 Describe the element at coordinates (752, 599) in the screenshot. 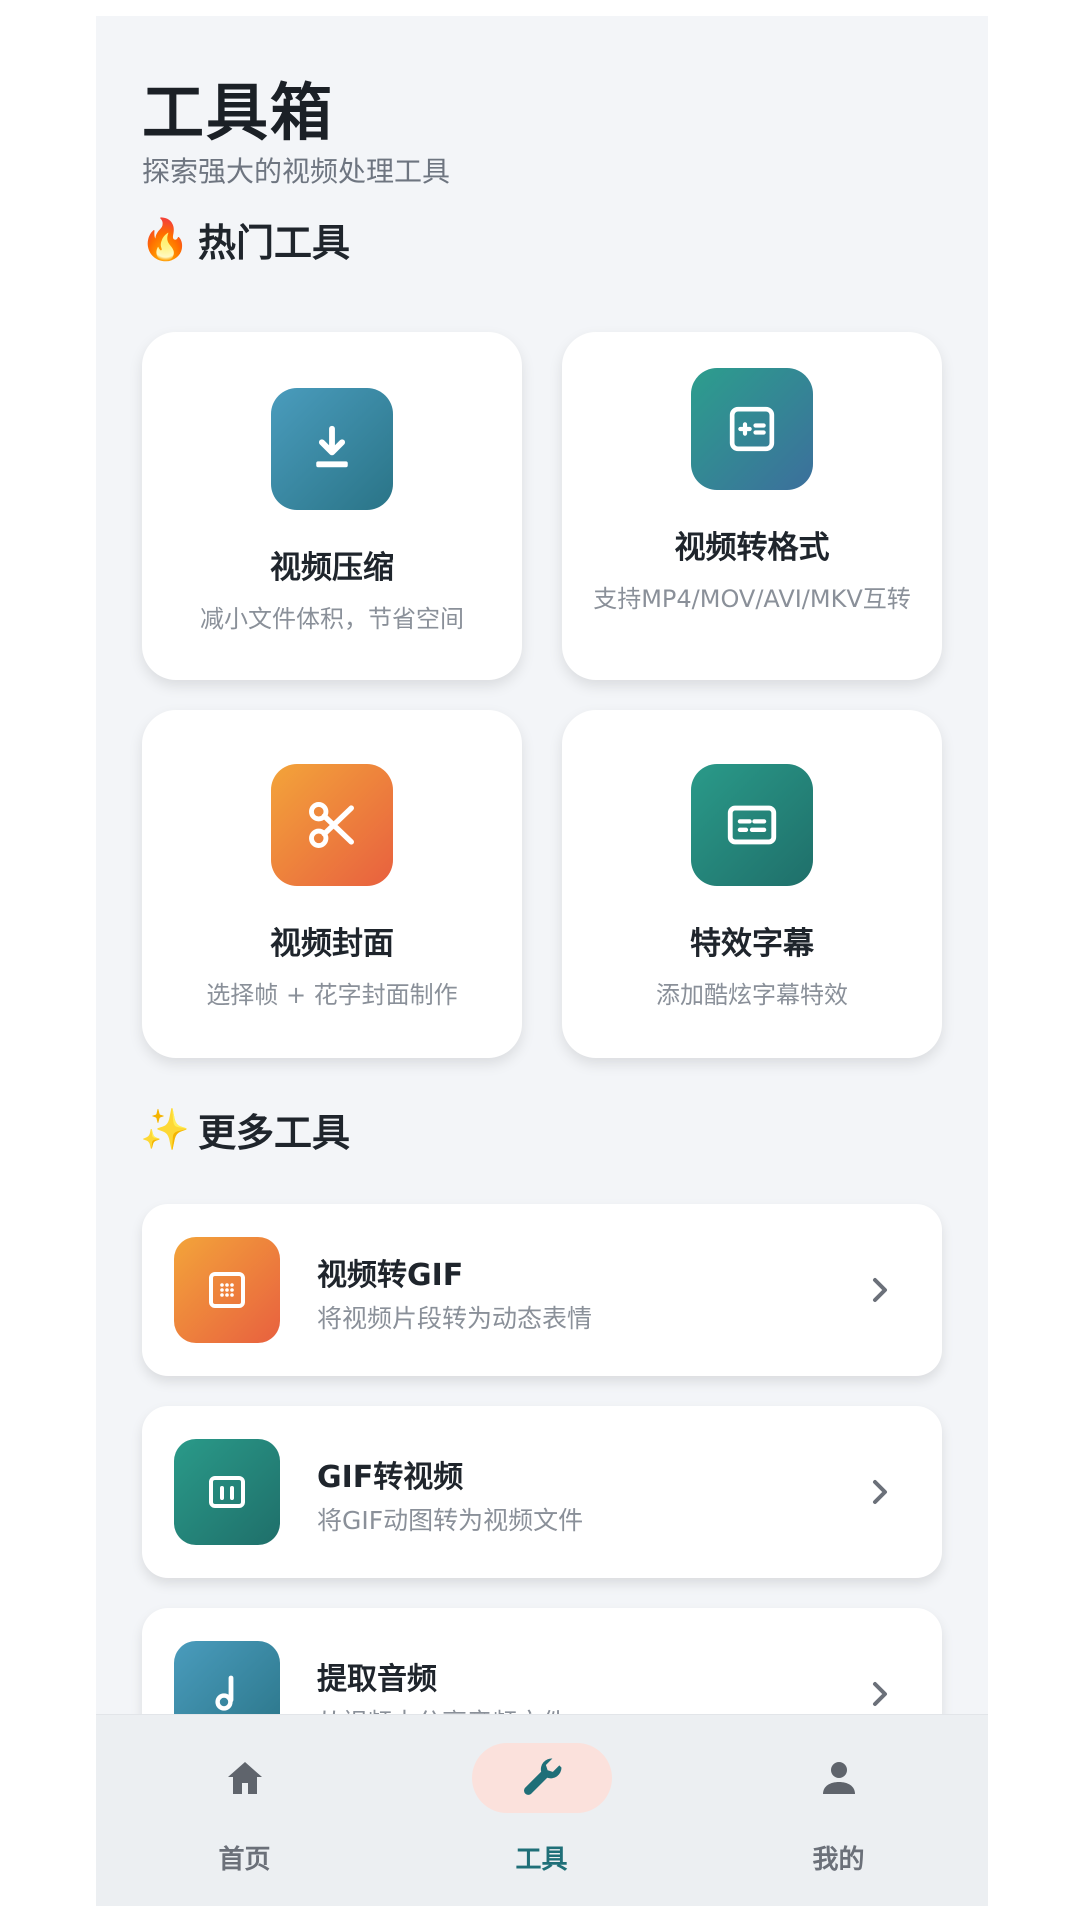

I see `card-desc: 支持MP4/MOV/AVI/MKV互转` at that location.